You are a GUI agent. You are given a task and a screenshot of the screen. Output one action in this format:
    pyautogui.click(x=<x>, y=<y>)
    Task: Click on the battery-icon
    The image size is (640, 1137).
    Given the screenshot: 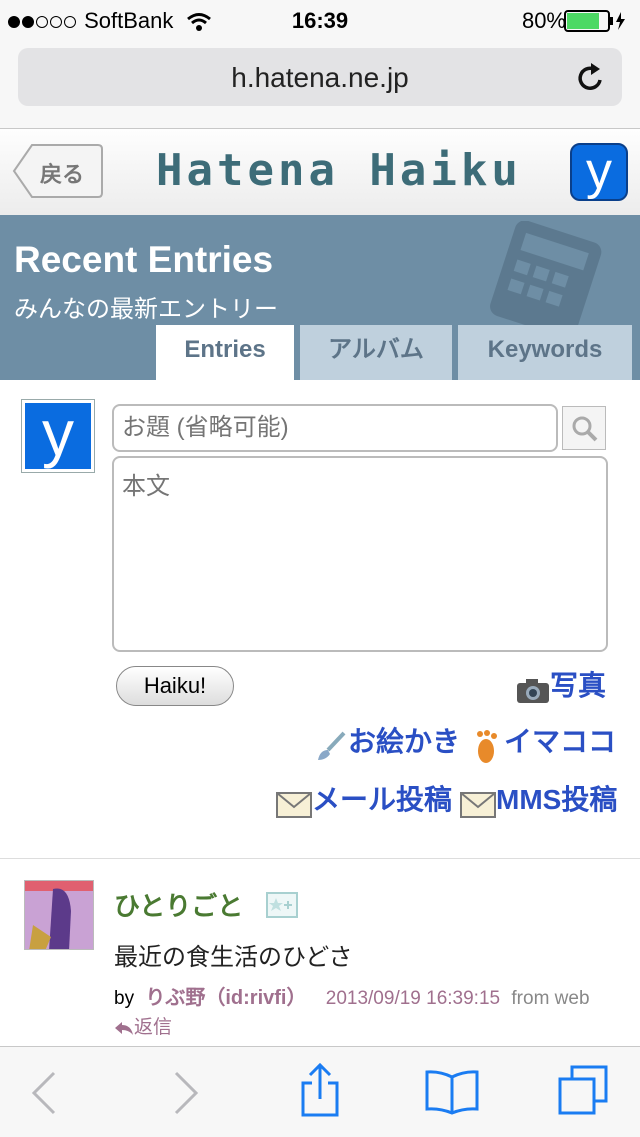 What is the action you would take?
    pyautogui.click(x=594, y=21)
    